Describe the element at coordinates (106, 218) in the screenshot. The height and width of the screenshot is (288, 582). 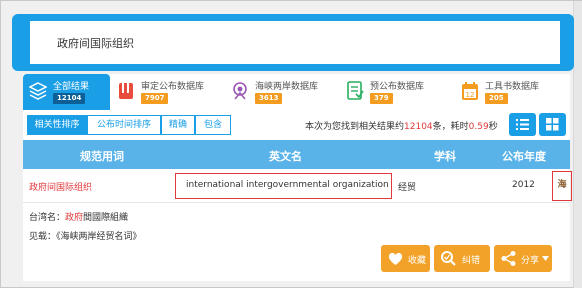
I see `taiwan-rest: 間國際組織` at that location.